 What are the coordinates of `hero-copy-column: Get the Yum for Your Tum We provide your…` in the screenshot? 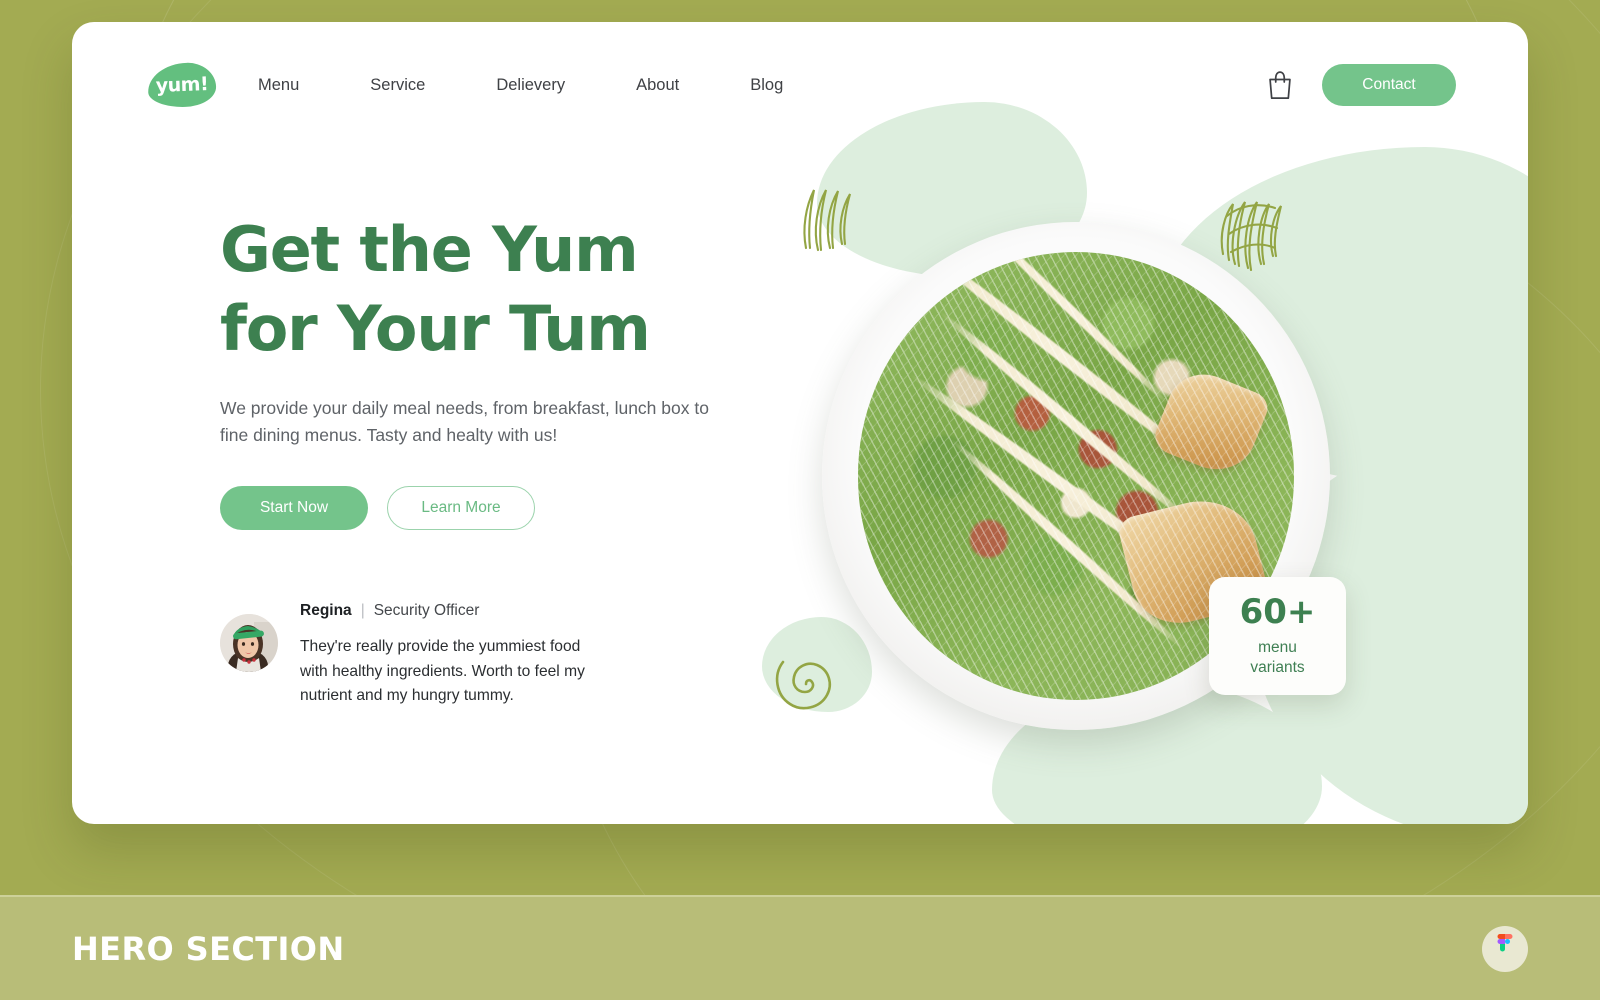 It's located at (500, 370).